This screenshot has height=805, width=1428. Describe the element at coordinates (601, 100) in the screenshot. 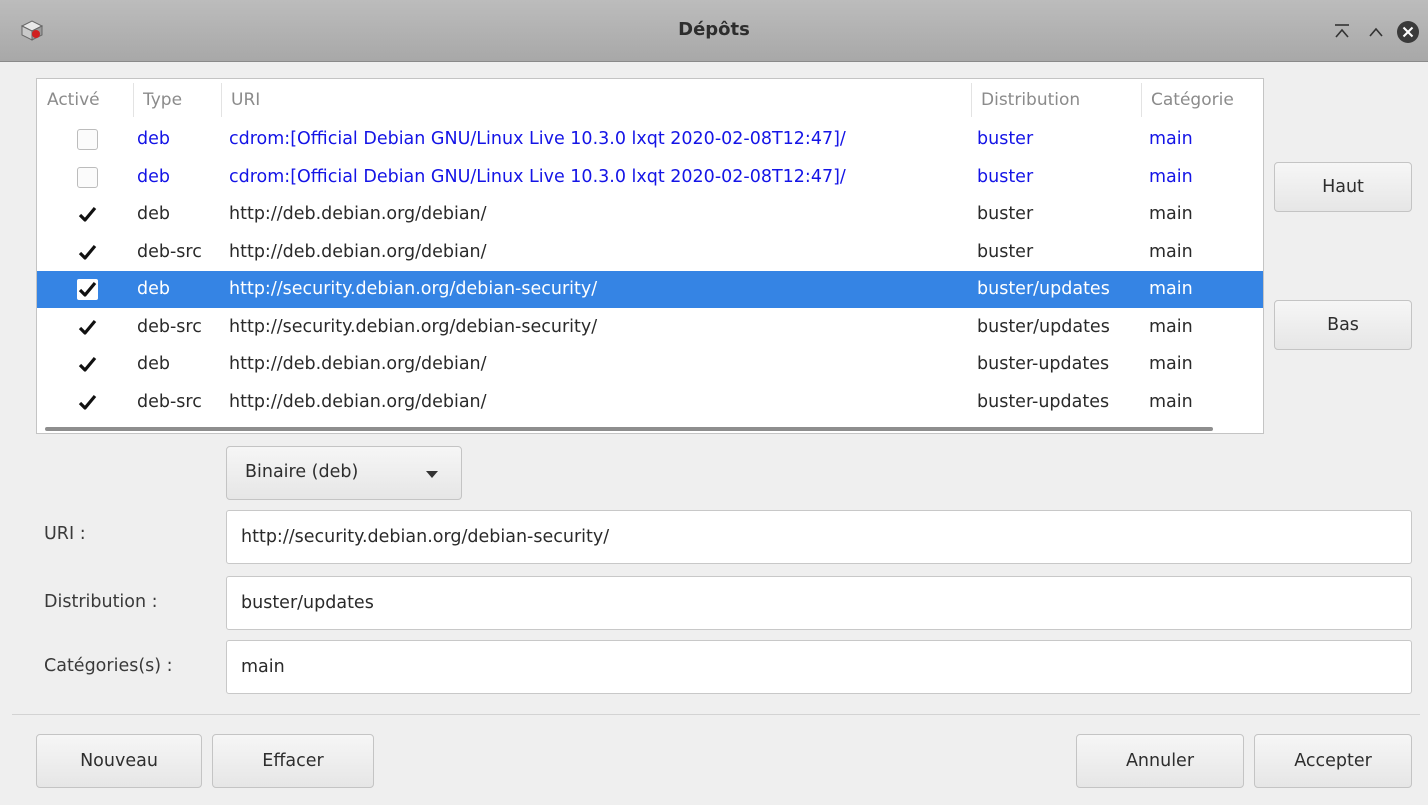

I see `column-header-uri: URI` at that location.